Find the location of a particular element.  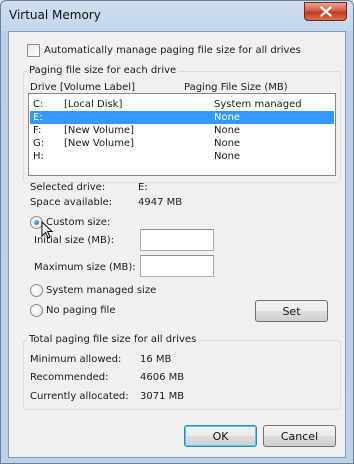

system-managed-label: System managed size is located at coordinates (101, 290).